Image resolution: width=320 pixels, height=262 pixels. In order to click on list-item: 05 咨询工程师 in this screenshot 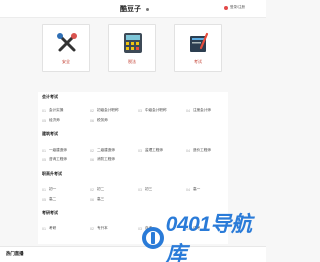, I will do `click(54, 159)`.